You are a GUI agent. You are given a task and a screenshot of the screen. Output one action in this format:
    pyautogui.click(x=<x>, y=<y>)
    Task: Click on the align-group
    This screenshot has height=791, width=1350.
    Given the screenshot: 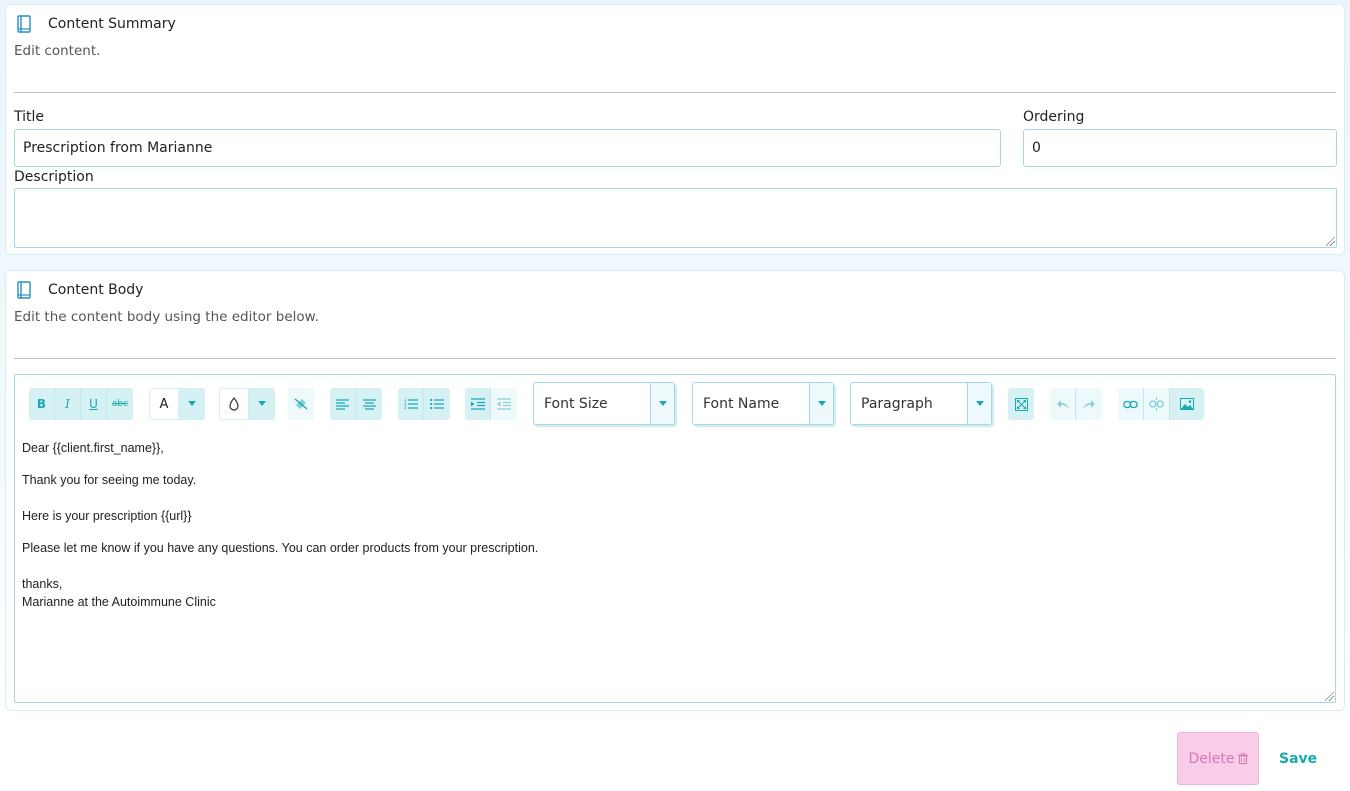 What is the action you would take?
    pyautogui.click(x=356, y=404)
    